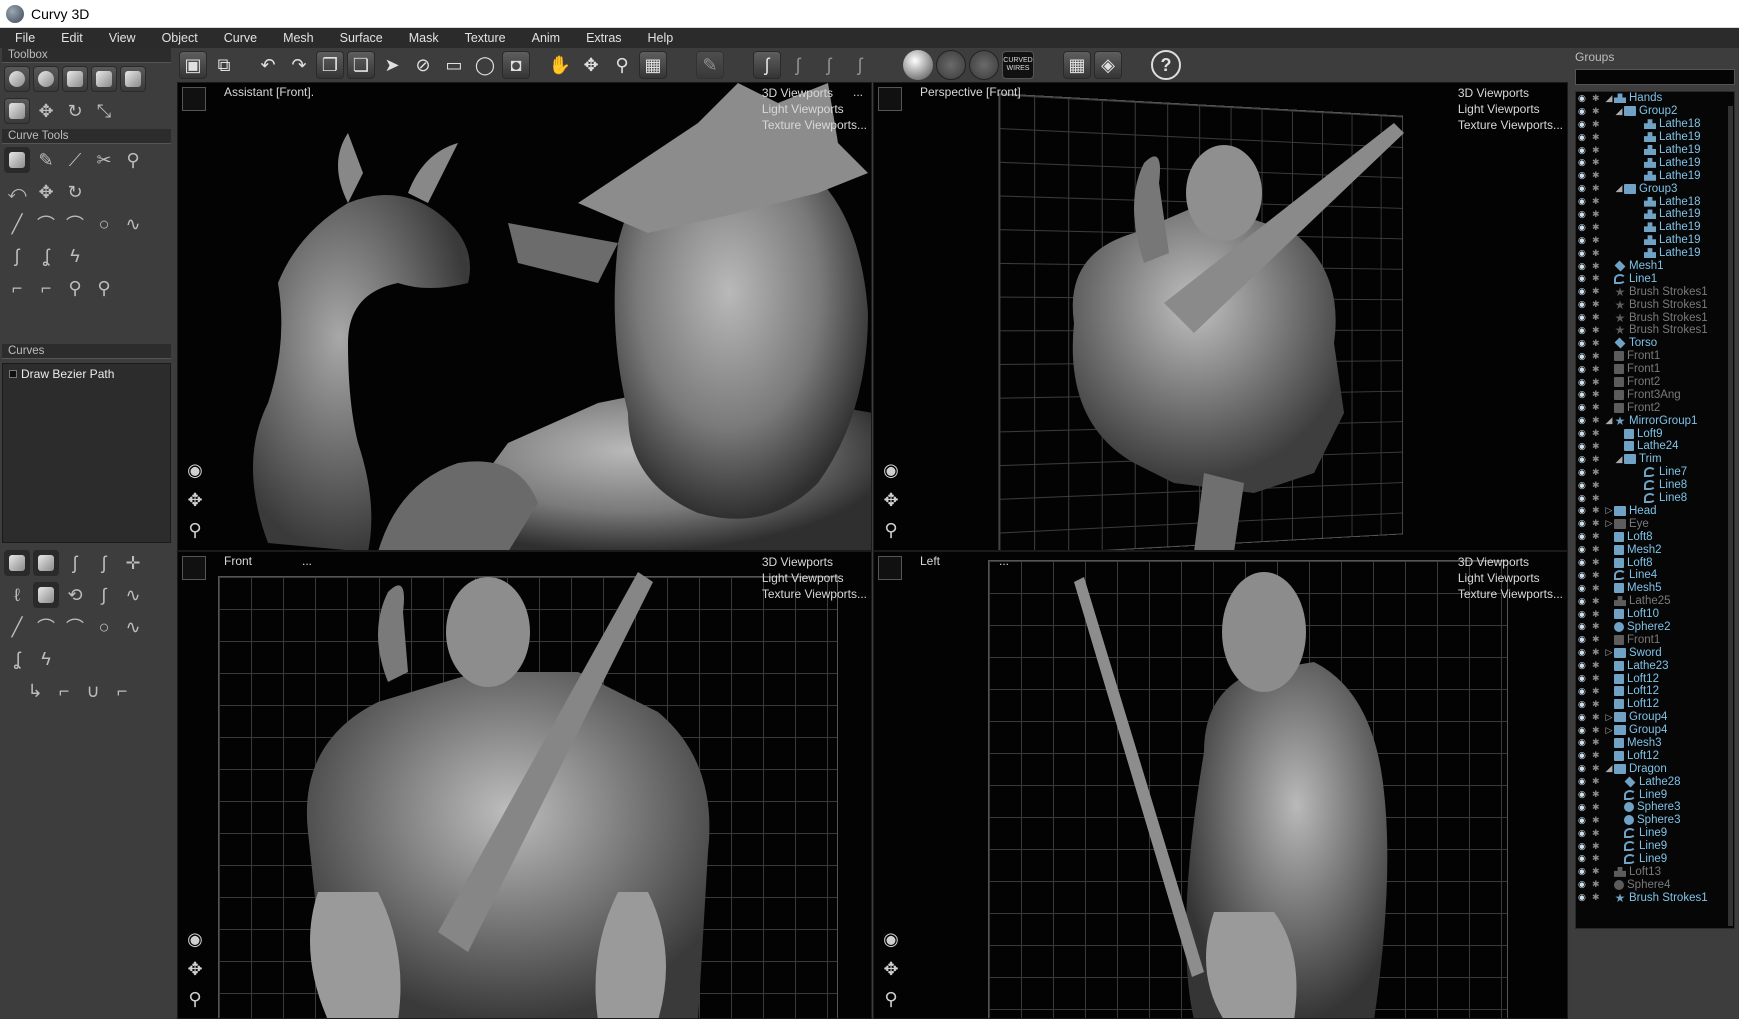 The height and width of the screenshot is (1019, 1739). Describe the element at coordinates (122, 38) in the screenshot. I see `menu-view: View` at that location.